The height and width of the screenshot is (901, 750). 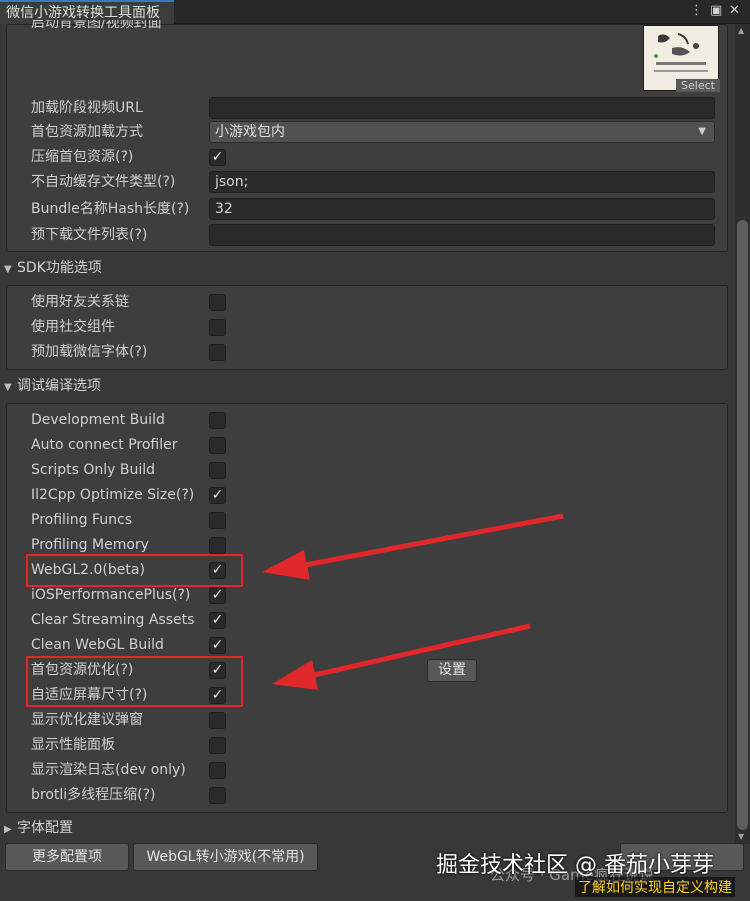 I want to click on watermark-text: 掘金技术社区 @ 番茄小芽芽, so click(x=575, y=865).